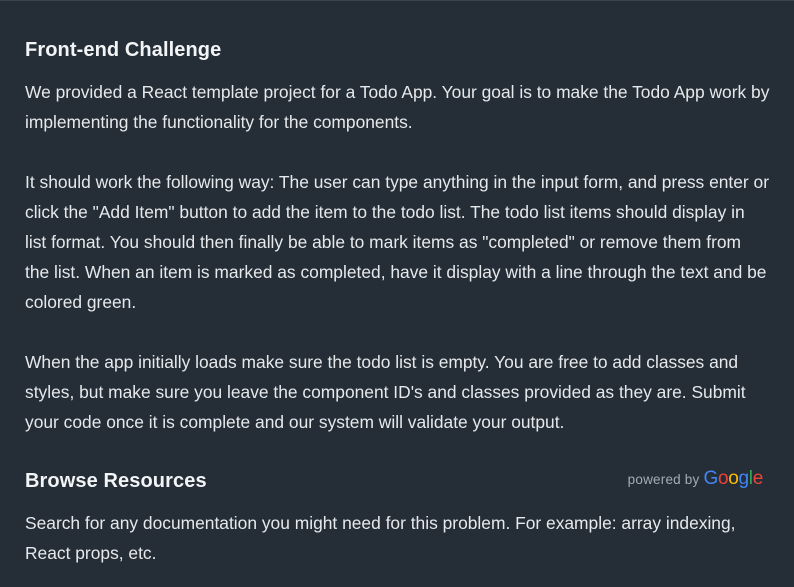  What do you see at coordinates (663, 479) in the screenshot?
I see `powered-by-label: powered by` at bounding box center [663, 479].